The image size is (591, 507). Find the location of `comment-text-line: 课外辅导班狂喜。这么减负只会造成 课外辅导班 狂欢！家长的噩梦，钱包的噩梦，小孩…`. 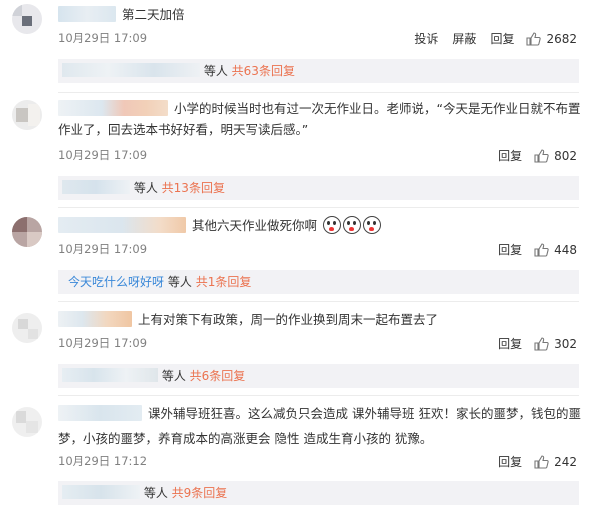

comment-text-line: 课外辅导班狂喜。这么减负只会造成 课外辅导班 狂欢！家长的噩梦，钱包的噩梦，小孩… is located at coordinates (319, 426).